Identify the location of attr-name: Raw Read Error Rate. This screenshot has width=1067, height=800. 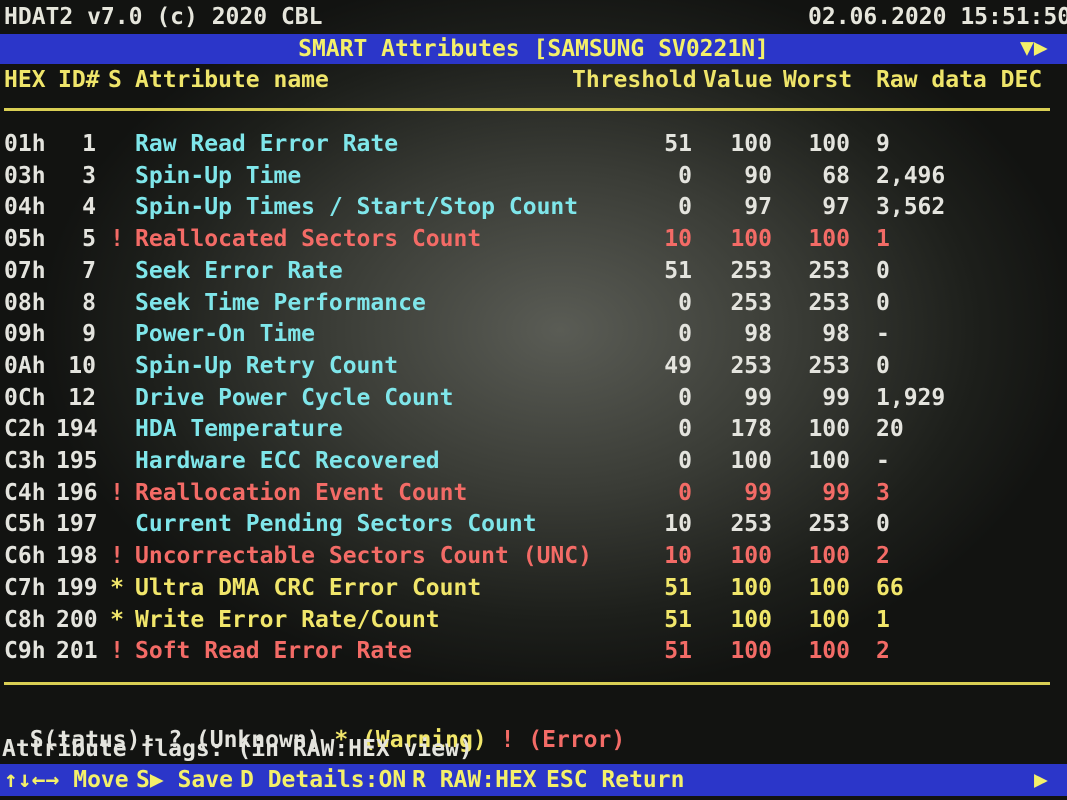
(267, 144).